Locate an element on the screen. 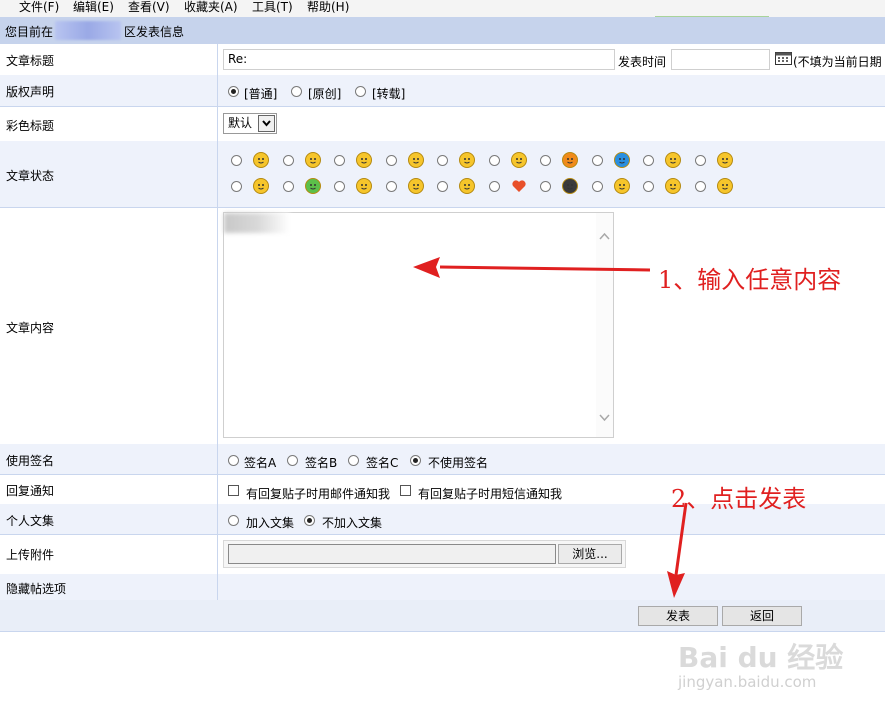  signature-a-radio is located at coordinates (233, 460).